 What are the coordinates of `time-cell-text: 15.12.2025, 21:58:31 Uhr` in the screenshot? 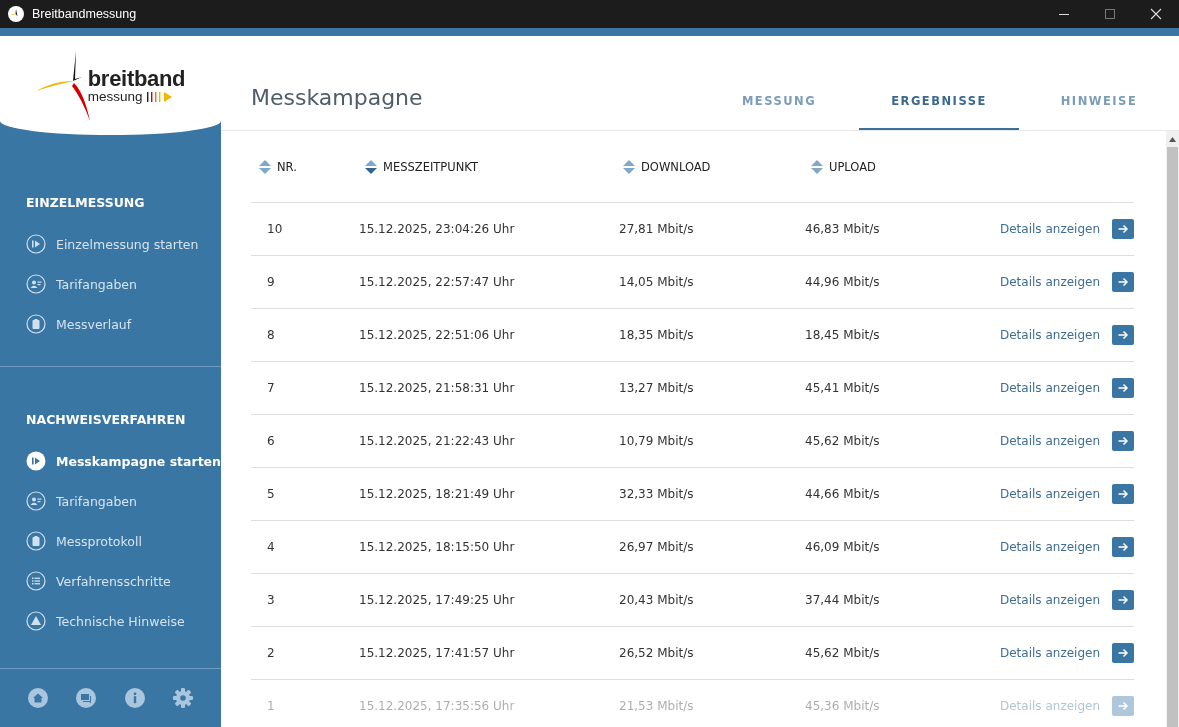 It's located at (437, 388).